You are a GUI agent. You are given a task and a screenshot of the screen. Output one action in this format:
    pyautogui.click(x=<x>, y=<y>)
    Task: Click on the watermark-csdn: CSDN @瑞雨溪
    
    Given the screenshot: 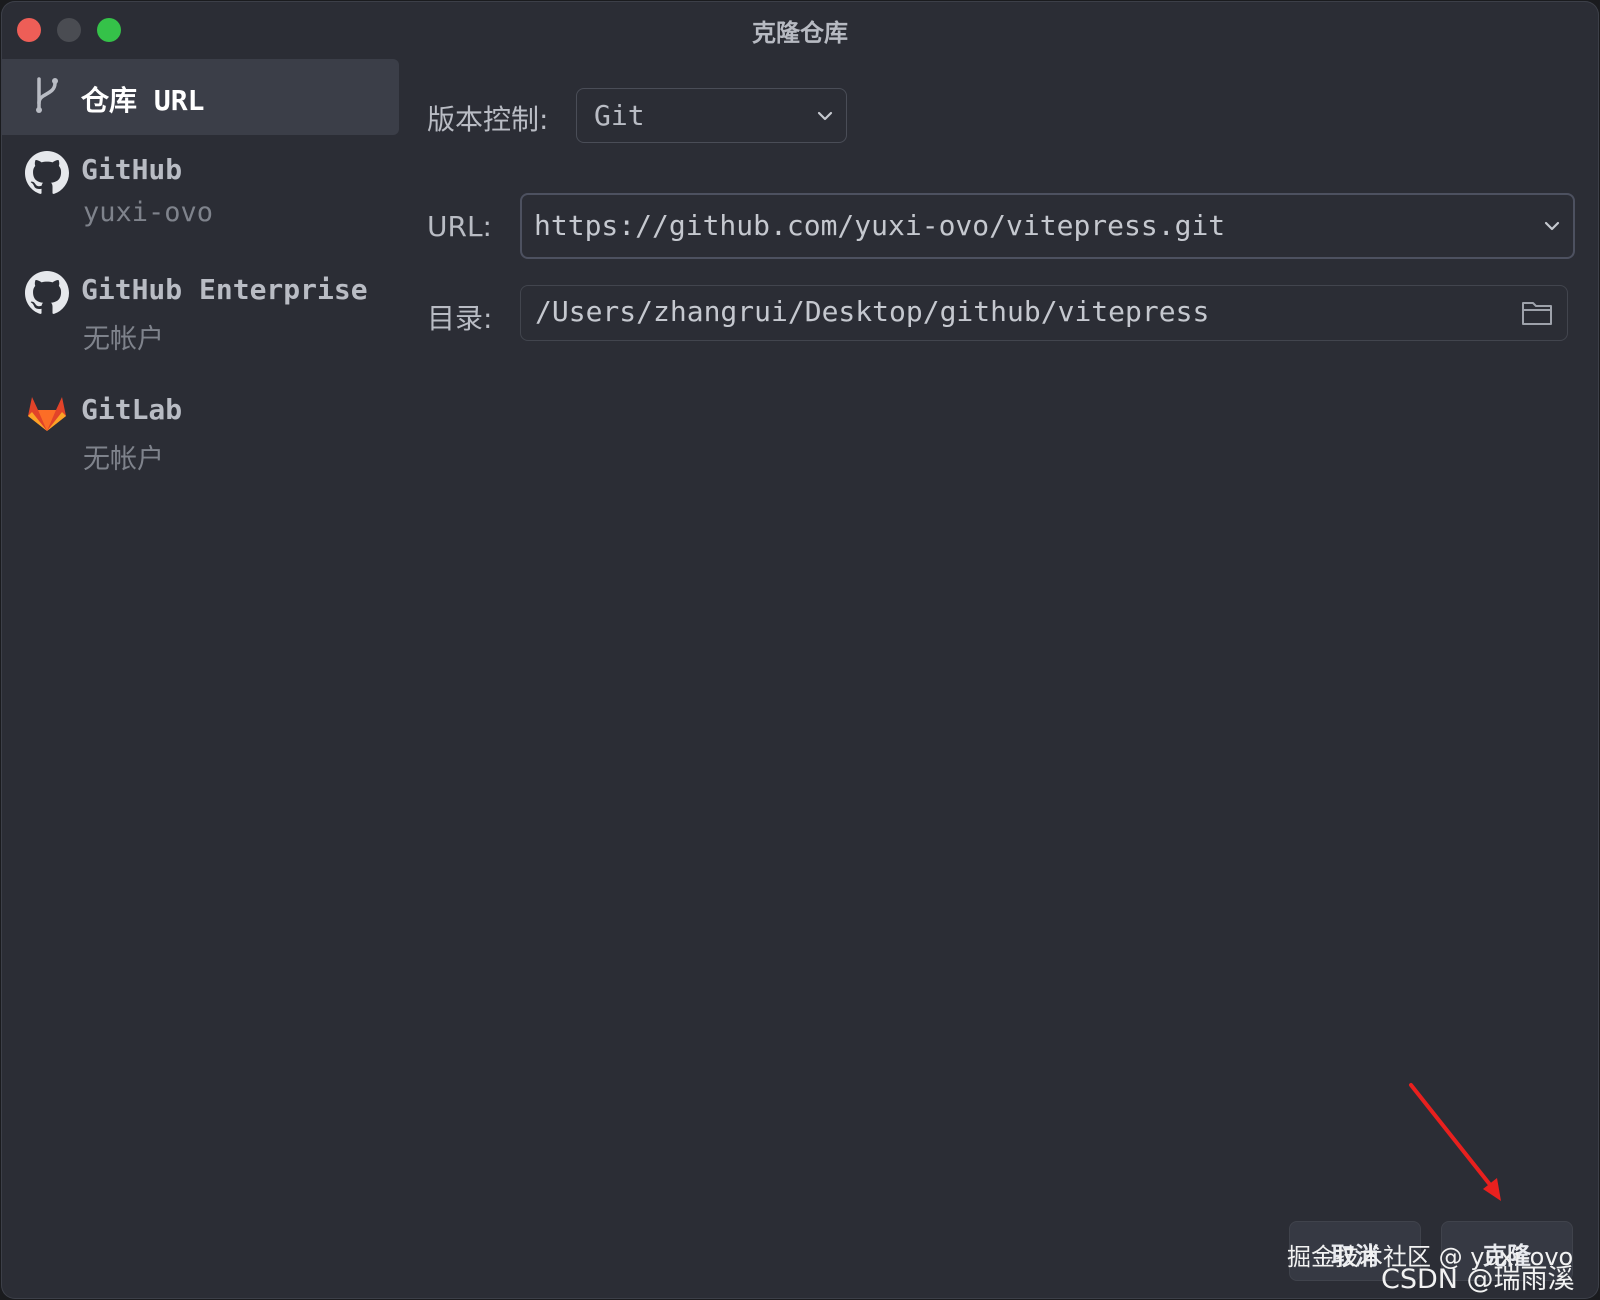 What is the action you would take?
    pyautogui.click(x=1478, y=1279)
    